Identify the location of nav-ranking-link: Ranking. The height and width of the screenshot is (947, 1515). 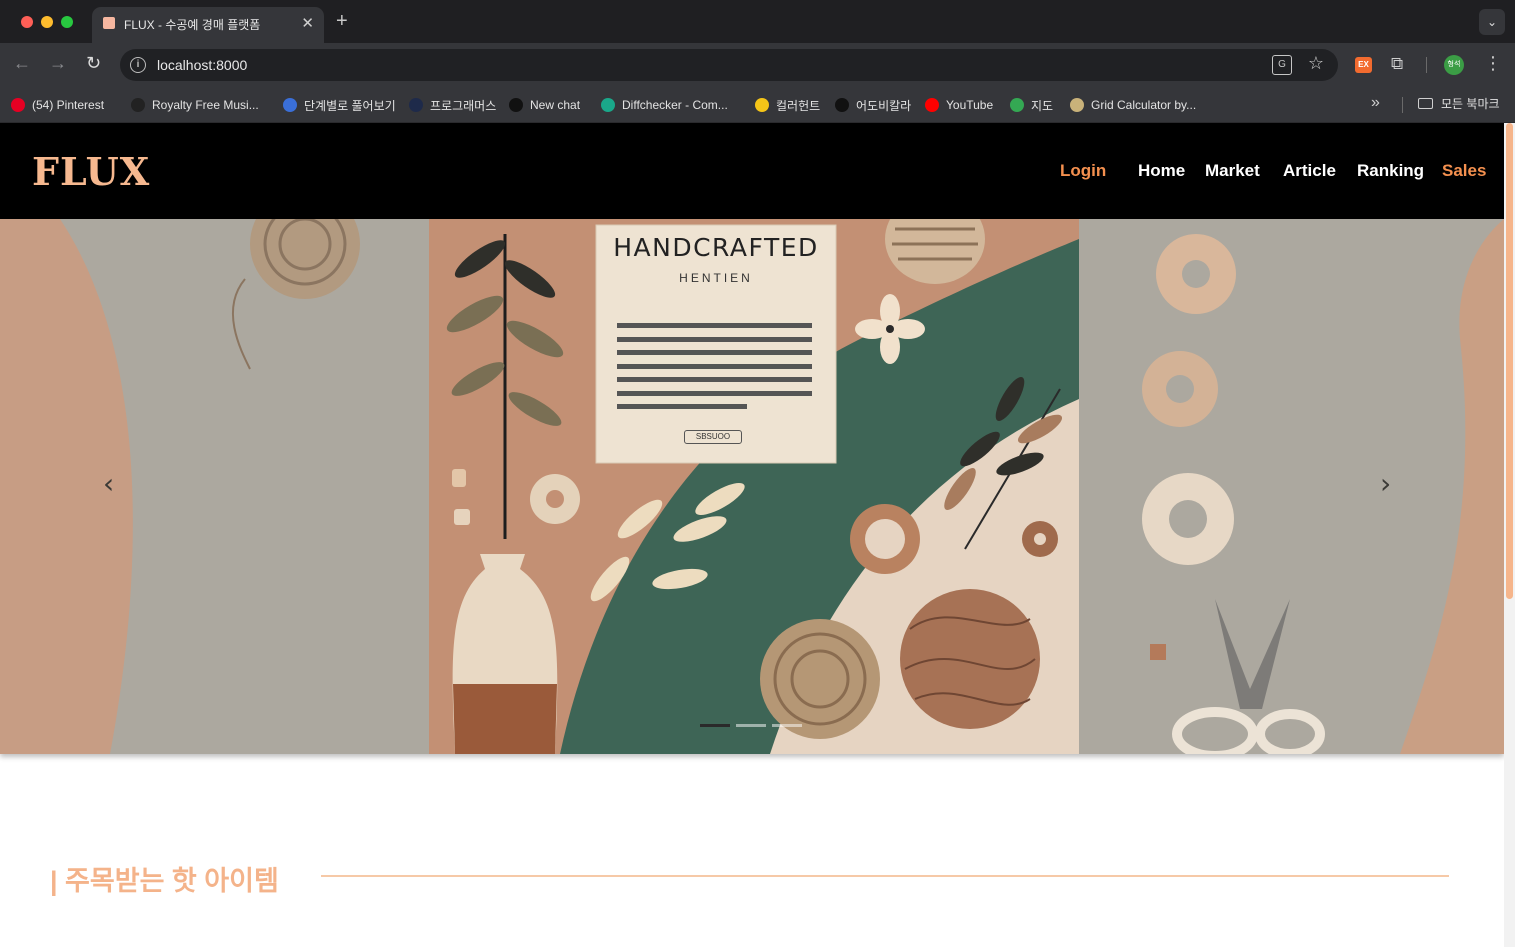
(1390, 171).